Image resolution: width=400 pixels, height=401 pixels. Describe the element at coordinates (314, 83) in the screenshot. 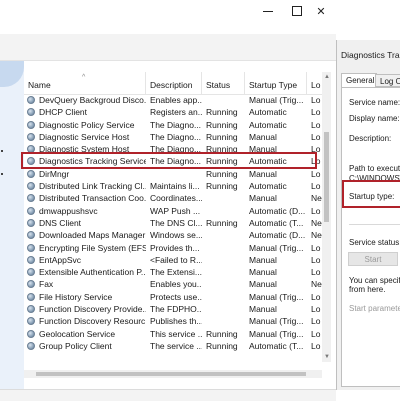

I see `column-header-log-on-as: Lo` at that location.